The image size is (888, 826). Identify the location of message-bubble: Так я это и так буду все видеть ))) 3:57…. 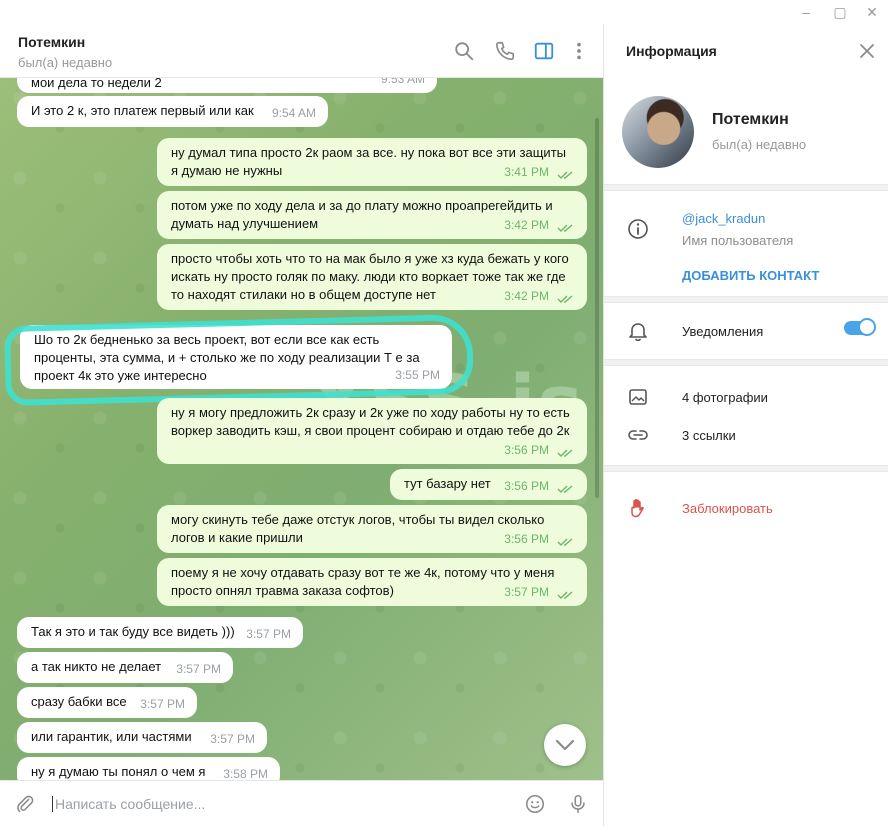
(160, 632).